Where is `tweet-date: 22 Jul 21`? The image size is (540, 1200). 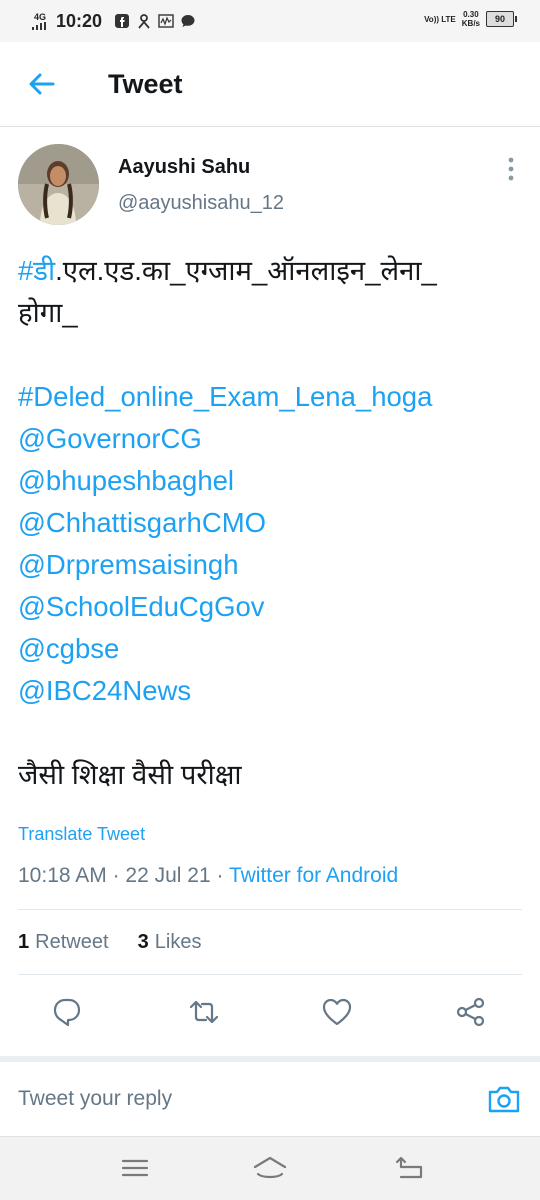 tweet-date: 22 Jul 21 is located at coordinates (168, 875).